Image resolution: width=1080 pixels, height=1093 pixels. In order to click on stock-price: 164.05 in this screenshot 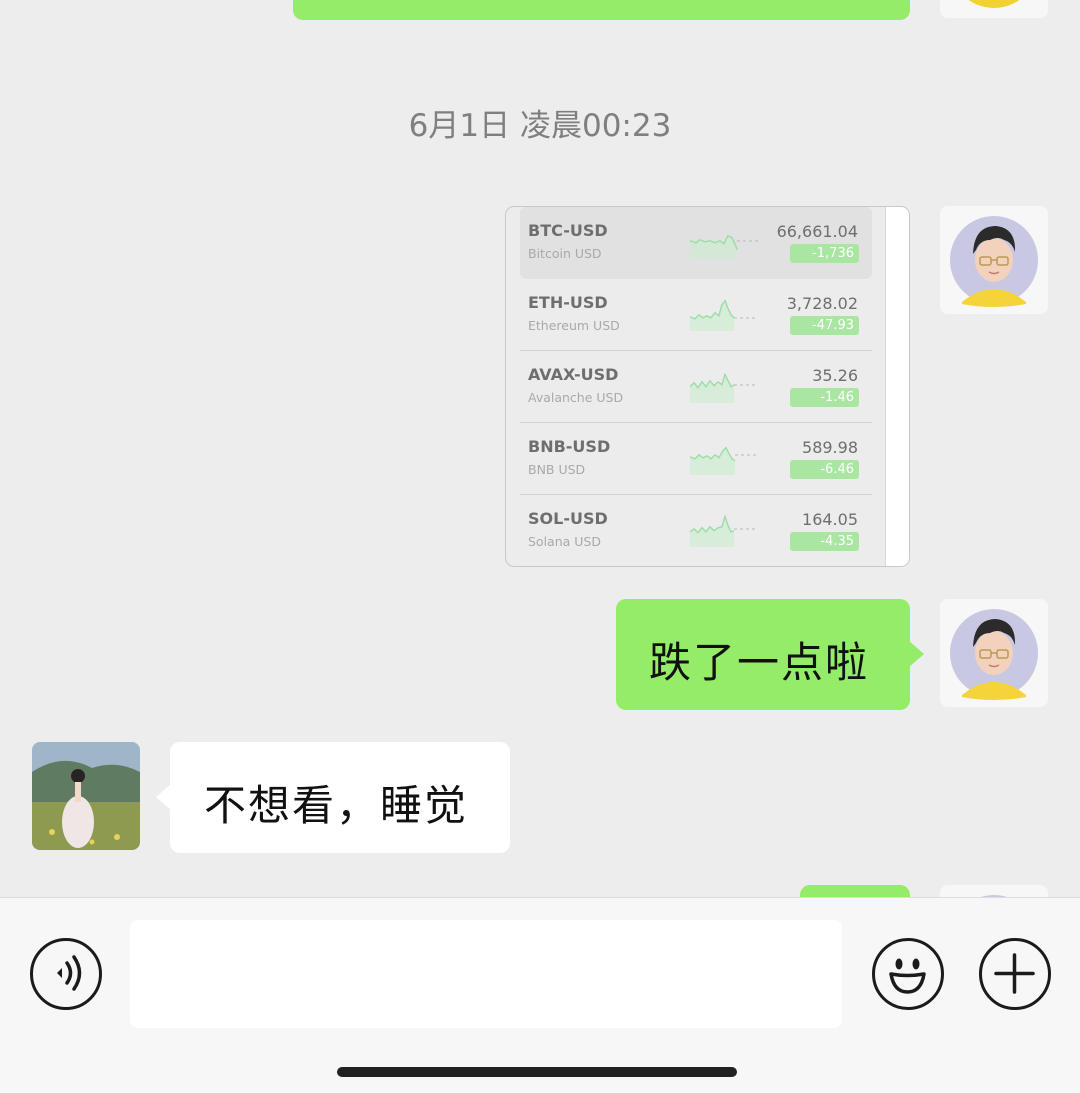, I will do `click(830, 519)`.